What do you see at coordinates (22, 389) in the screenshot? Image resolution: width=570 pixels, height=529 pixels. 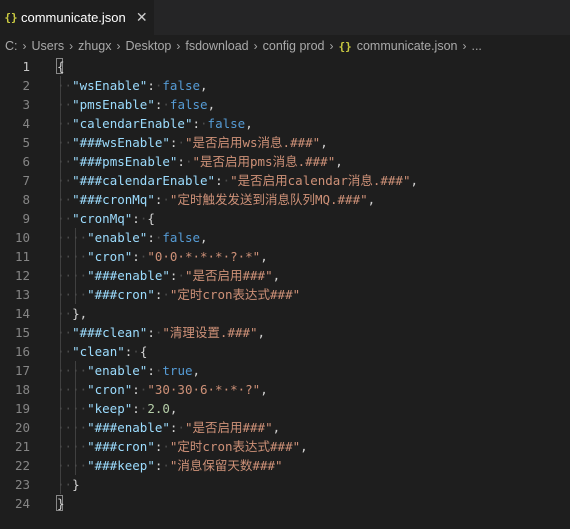 I see `line-number: 18` at bounding box center [22, 389].